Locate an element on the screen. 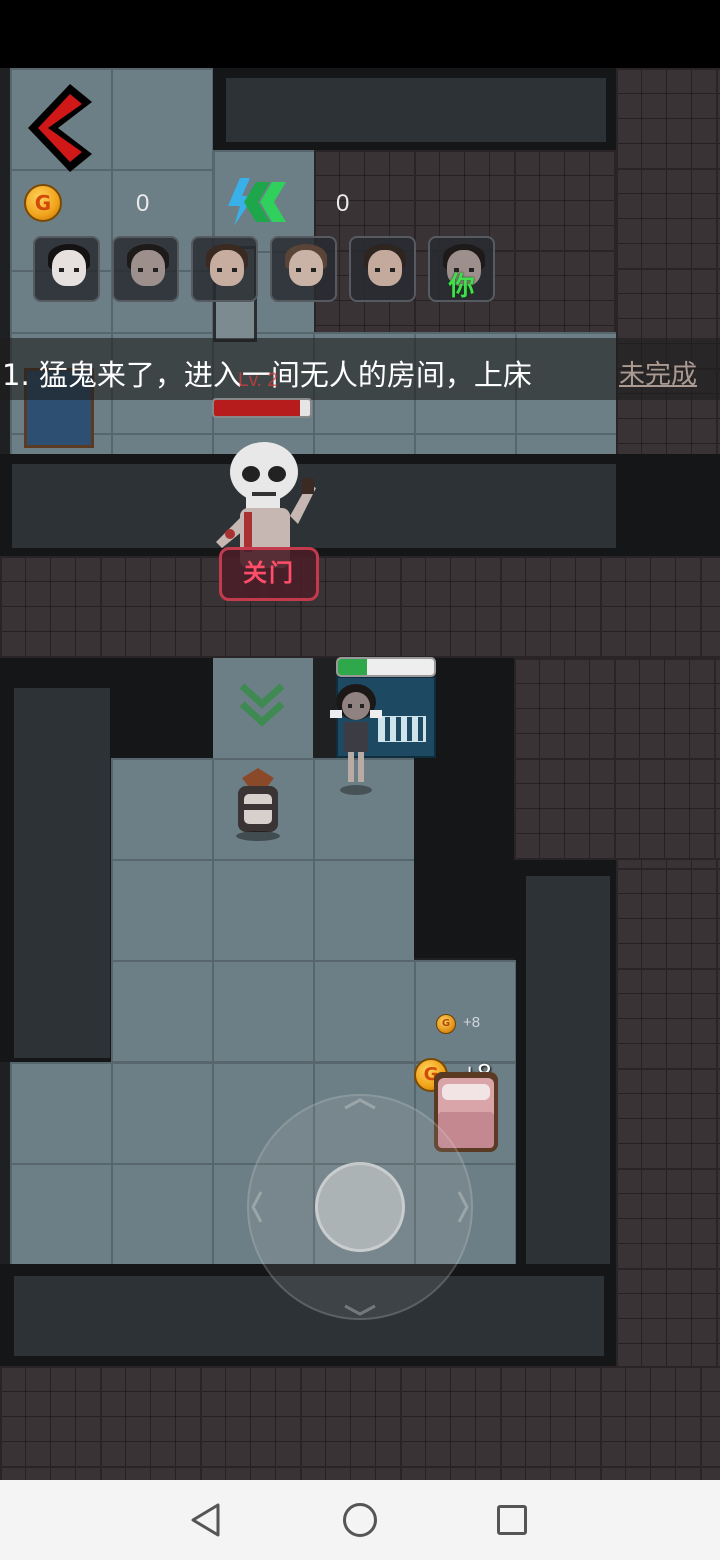 This screenshot has width=720, height=1560. coin-count: 0 is located at coordinates (143, 203).